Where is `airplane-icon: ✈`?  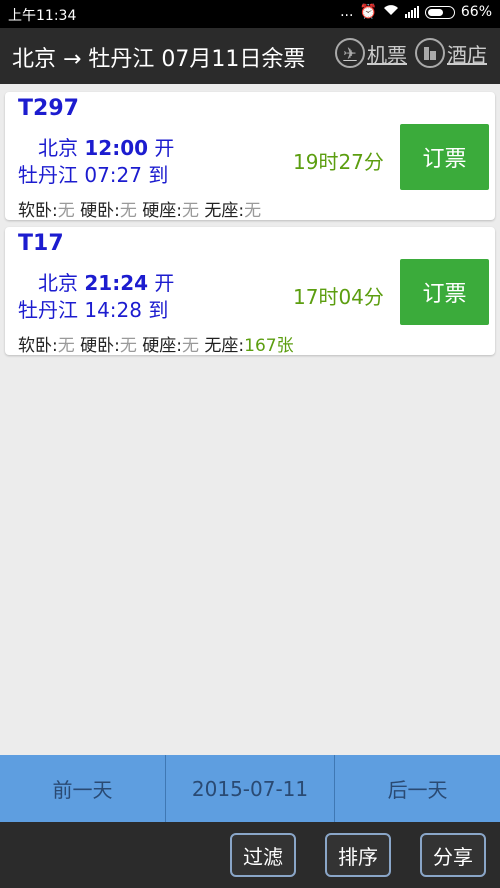 airplane-icon: ✈ is located at coordinates (350, 53).